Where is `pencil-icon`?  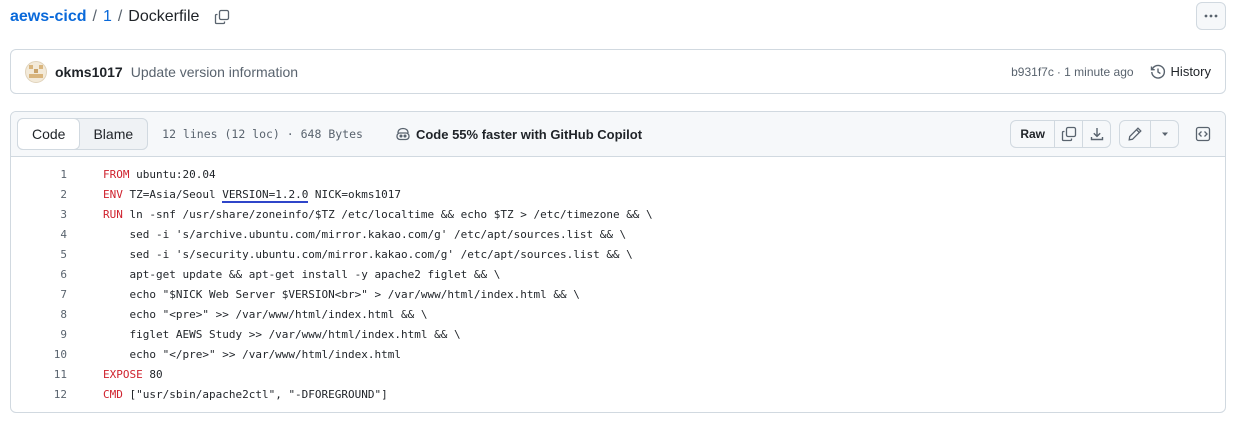
pencil-icon is located at coordinates (1135, 134).